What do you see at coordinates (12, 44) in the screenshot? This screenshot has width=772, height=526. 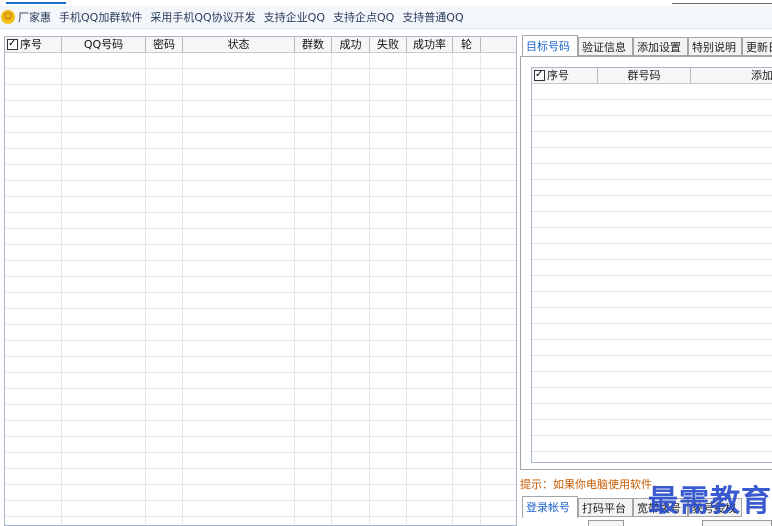 I see `select-all-checkbox` at bounding box center [12, 44].